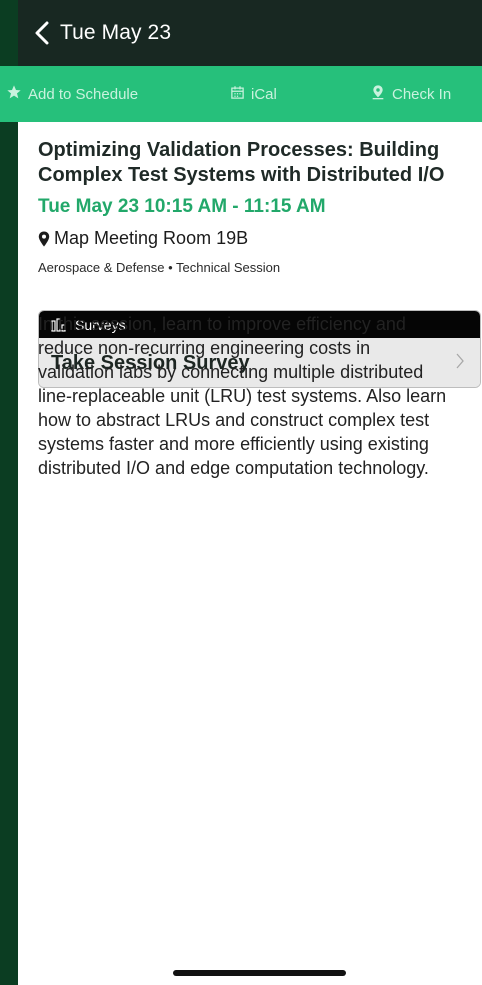 The width and height of the screenshot is (482, 985). I want to click on side-strip, so click(9, 492).